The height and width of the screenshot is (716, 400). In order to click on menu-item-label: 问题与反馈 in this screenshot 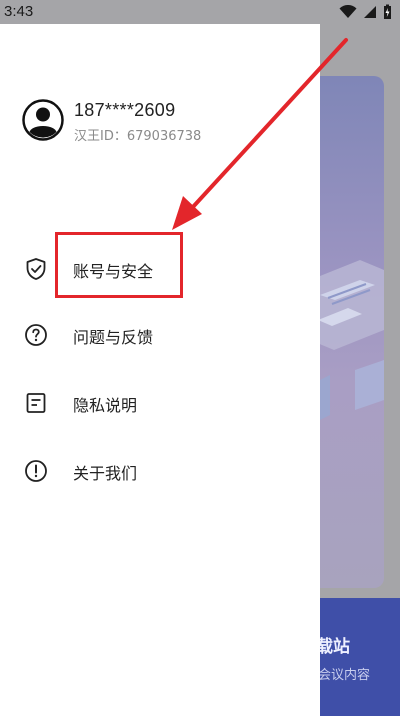, I will do `click(113, 337)`.